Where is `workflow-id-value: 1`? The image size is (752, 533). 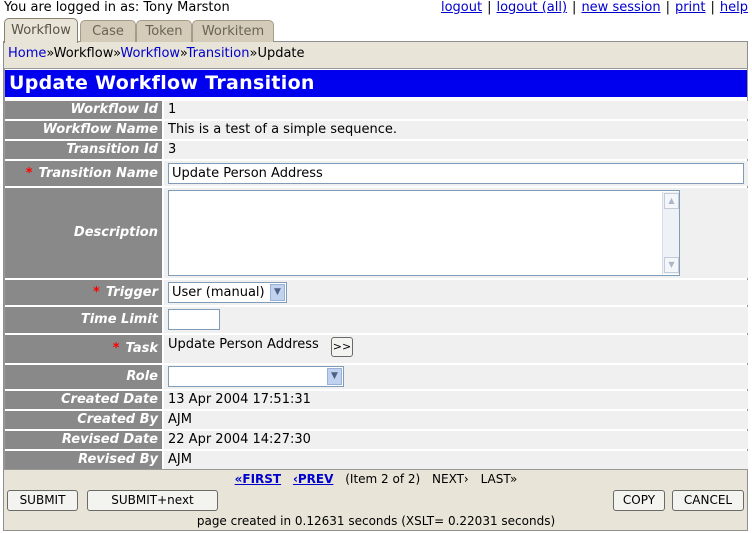 workflow-id-value: 1 is located at coordinates (456, 110).